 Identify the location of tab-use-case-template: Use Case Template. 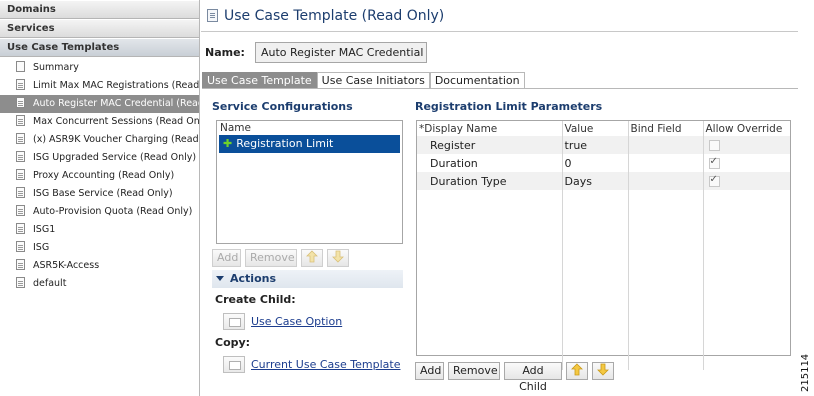
(259, 80).